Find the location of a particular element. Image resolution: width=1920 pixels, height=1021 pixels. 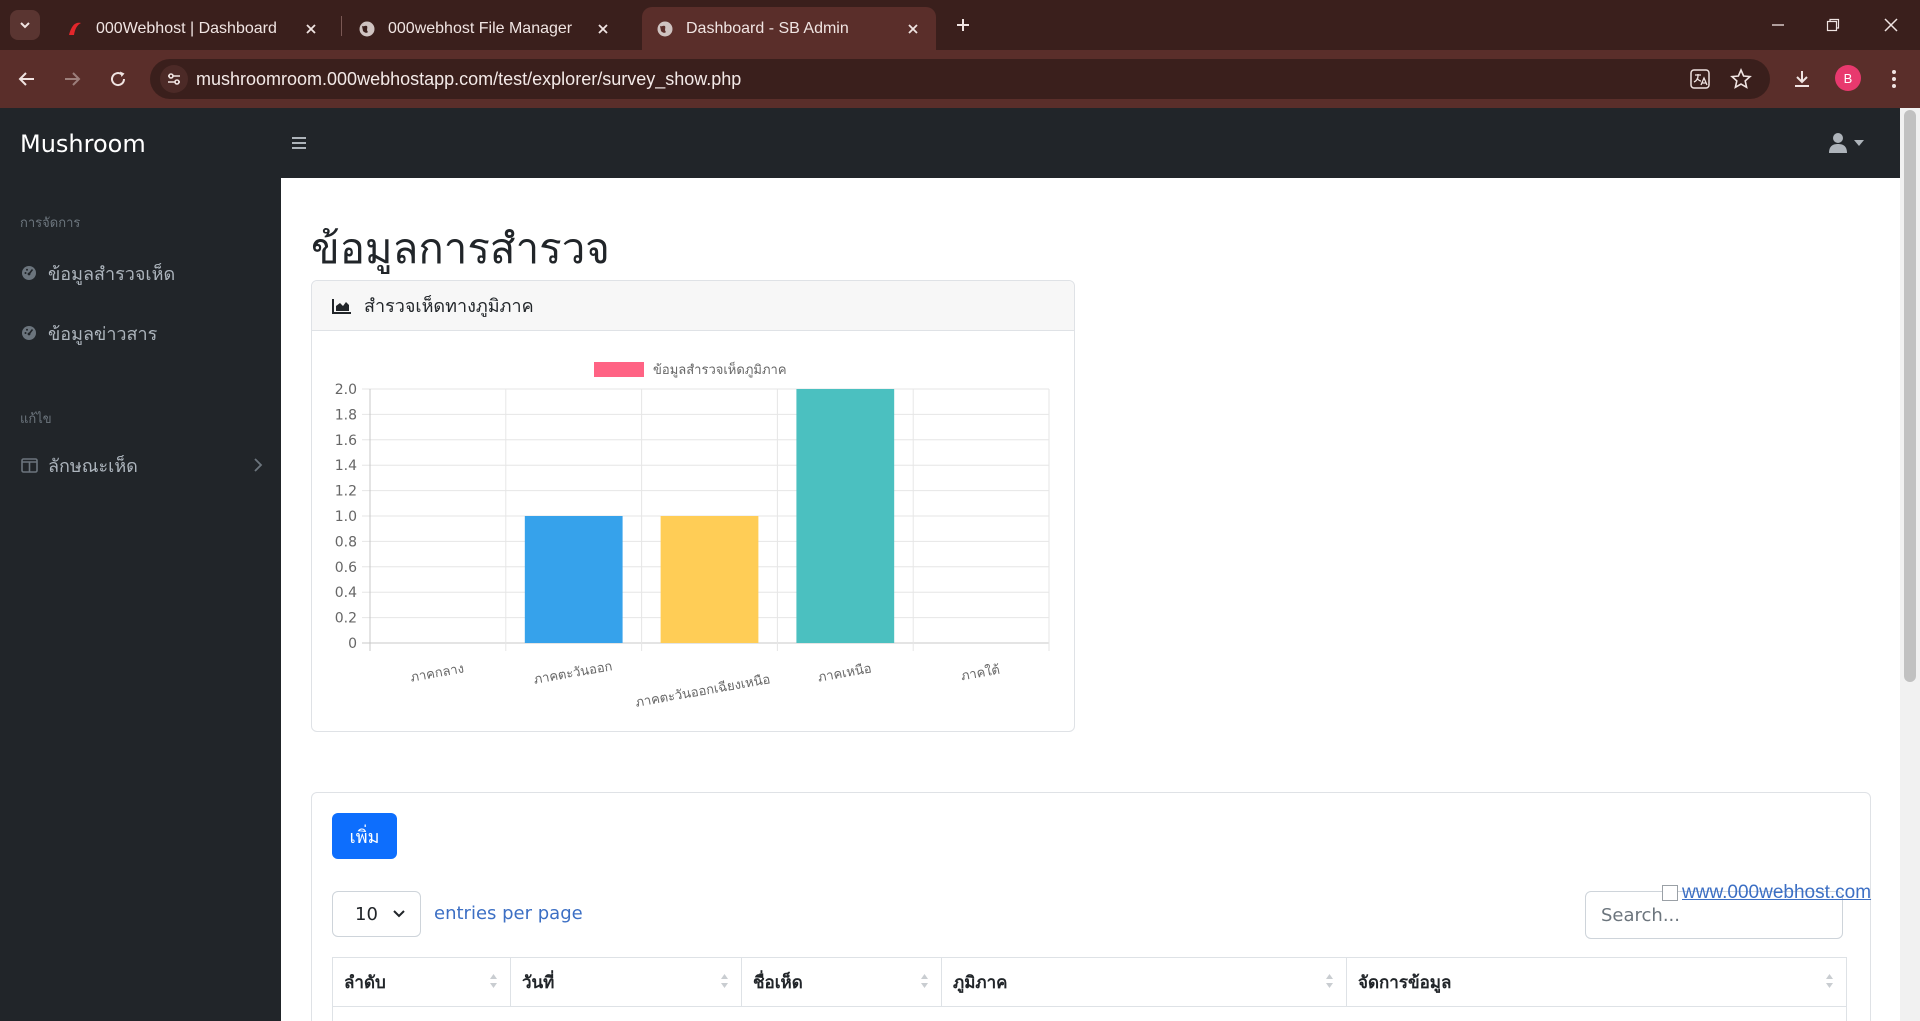

table-row is located at coordinates (1089, 1014).